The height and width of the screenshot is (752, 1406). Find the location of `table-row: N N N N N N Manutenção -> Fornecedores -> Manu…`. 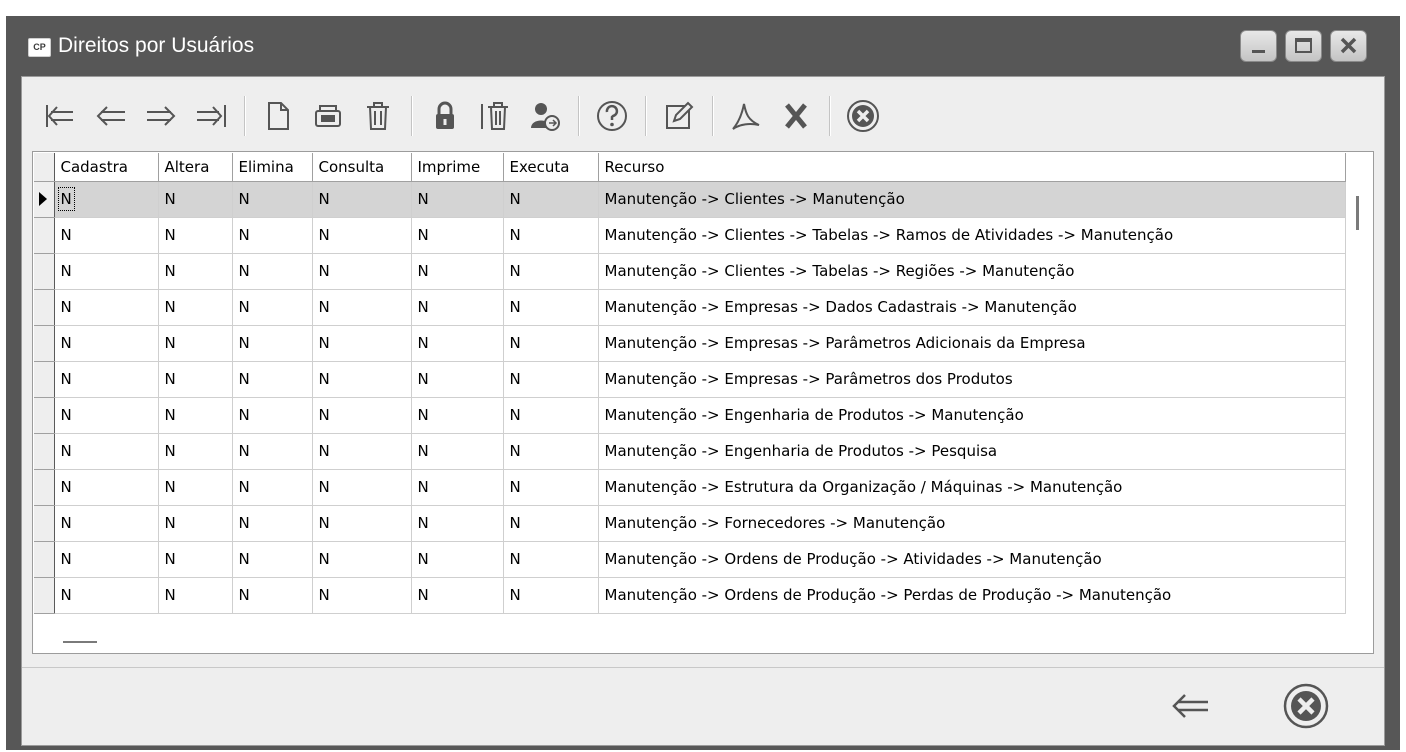

table-row: N N N N N N Manutenção -> Fornecedores -> Manu… is located at coordinates (690, 523).